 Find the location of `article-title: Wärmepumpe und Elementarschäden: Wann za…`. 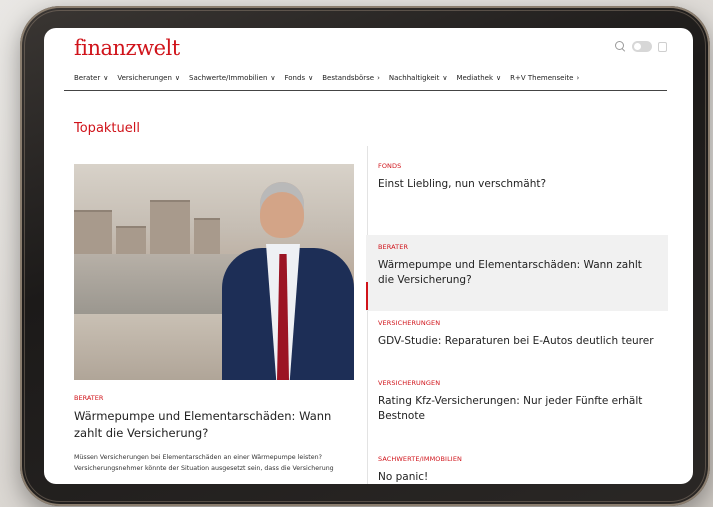

article-title: Wärmepumpe und Elementarschäden: Wann za… is located at coordinates (510, 272).